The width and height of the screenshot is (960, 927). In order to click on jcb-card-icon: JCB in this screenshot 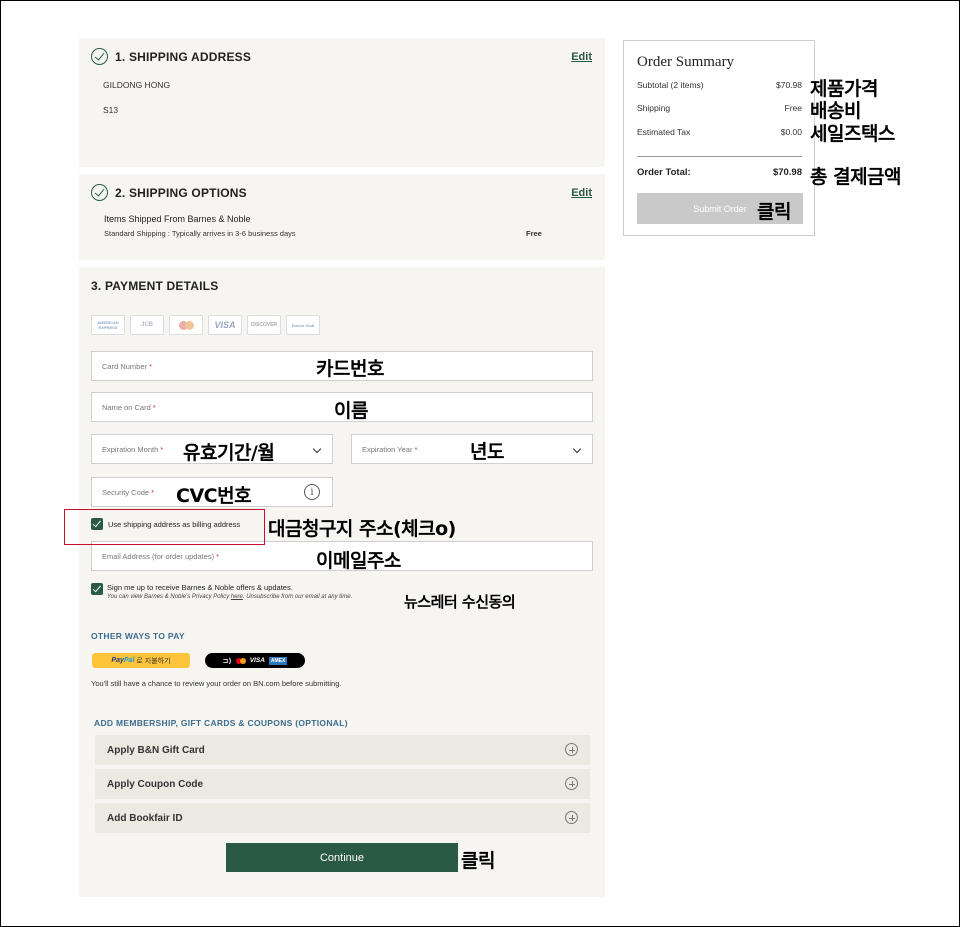, I will do `click(147, 325)`.